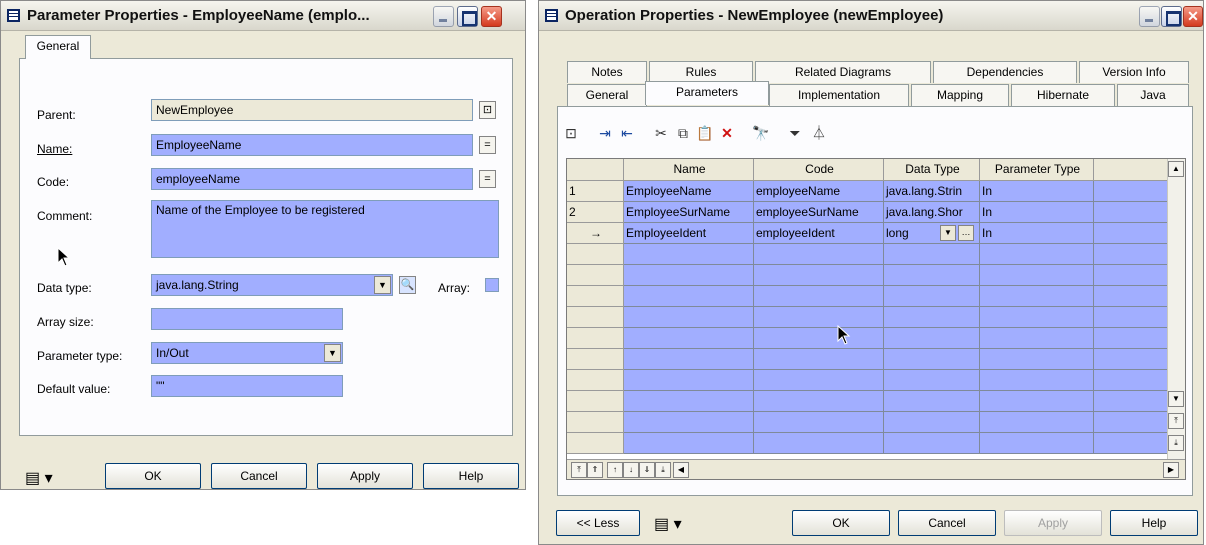 The image size is (1206, 545). I want to click on add-row-icon: ⇤, so click(627, 133).